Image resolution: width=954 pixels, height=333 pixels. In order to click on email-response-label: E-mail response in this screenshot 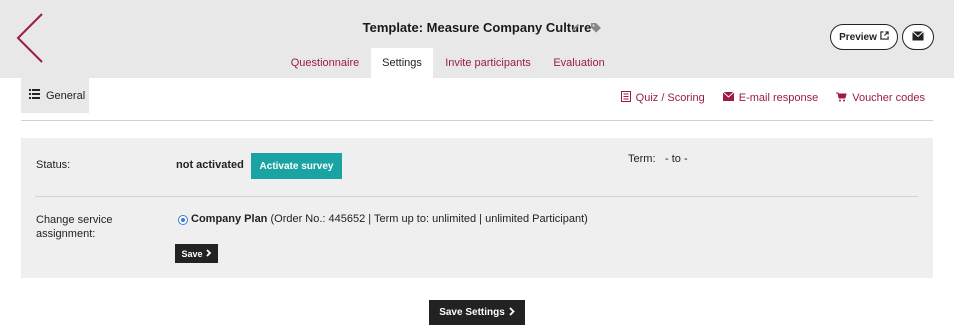, I will do `click(778, 98)`.